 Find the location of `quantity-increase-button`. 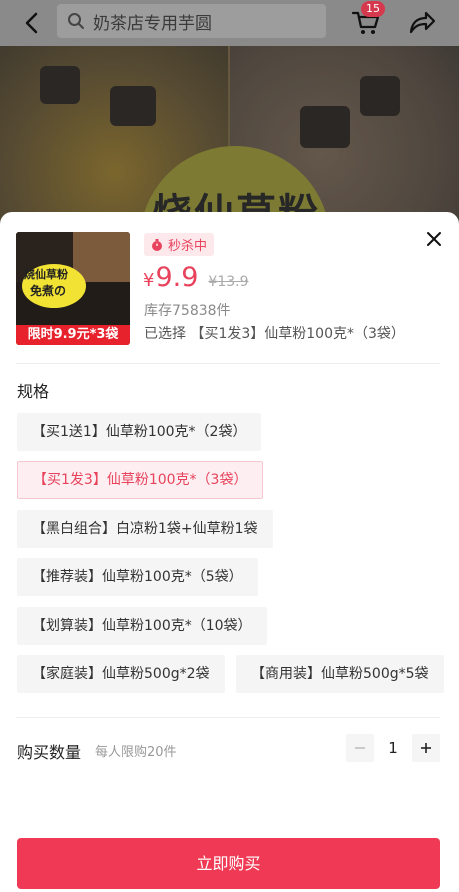

quantity-increase-button is located at coordinates (426, 748).